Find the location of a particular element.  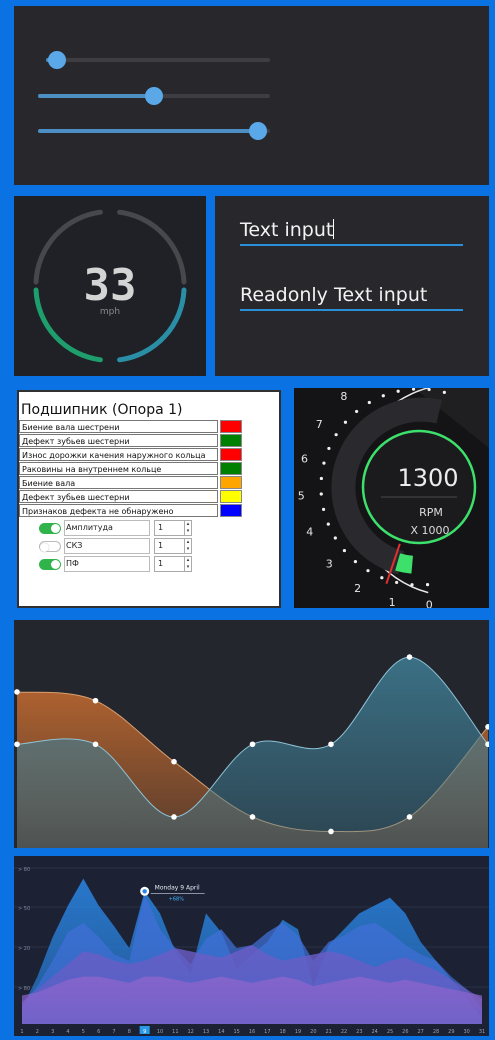

x-tick-label: 5 is located at coordinates (83, 1032).